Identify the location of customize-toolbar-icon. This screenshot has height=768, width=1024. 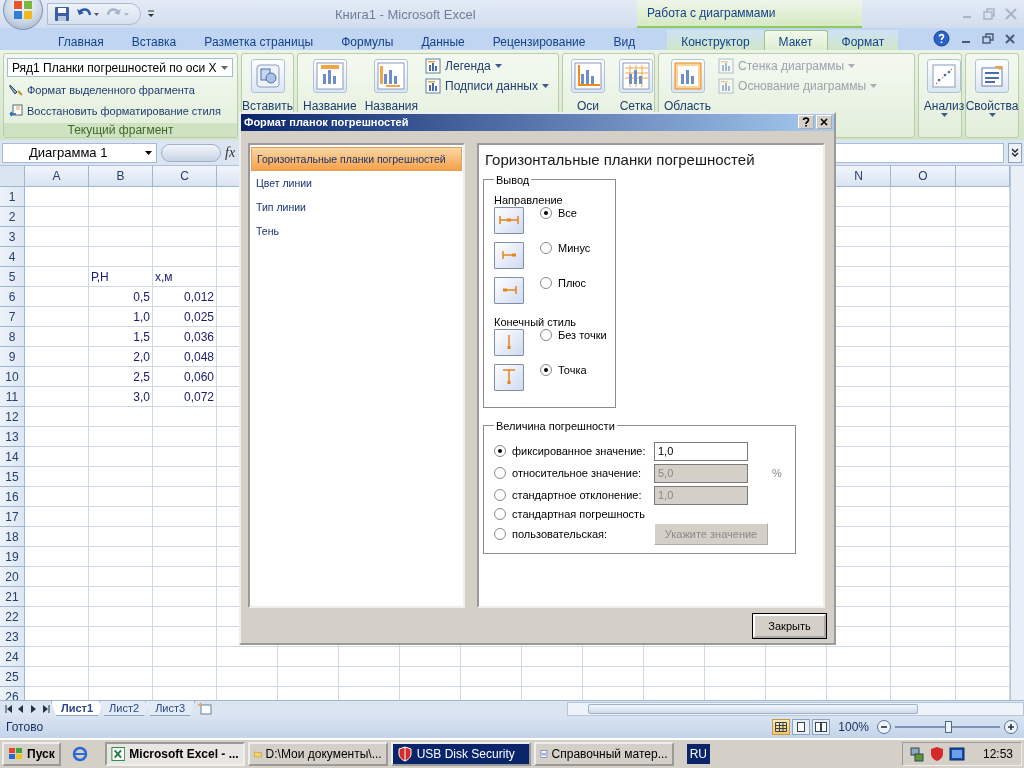
(151, 14).